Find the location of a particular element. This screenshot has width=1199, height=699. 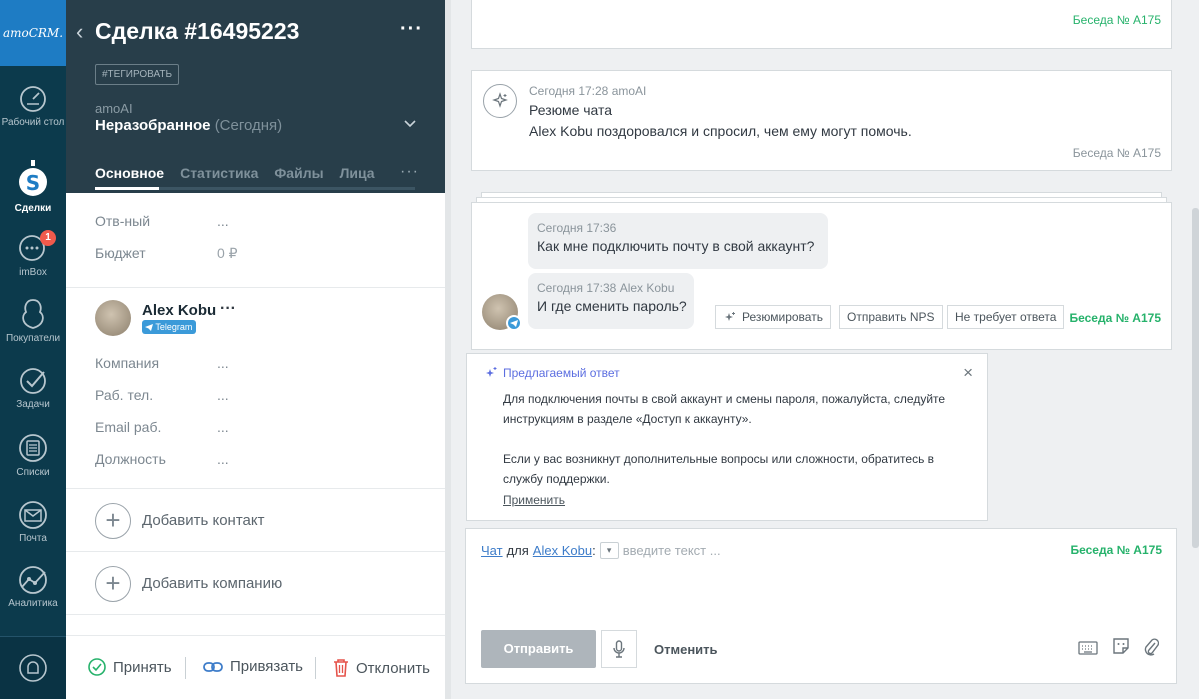

nav-item-mail: Почта is located at coordinates (33, 522).